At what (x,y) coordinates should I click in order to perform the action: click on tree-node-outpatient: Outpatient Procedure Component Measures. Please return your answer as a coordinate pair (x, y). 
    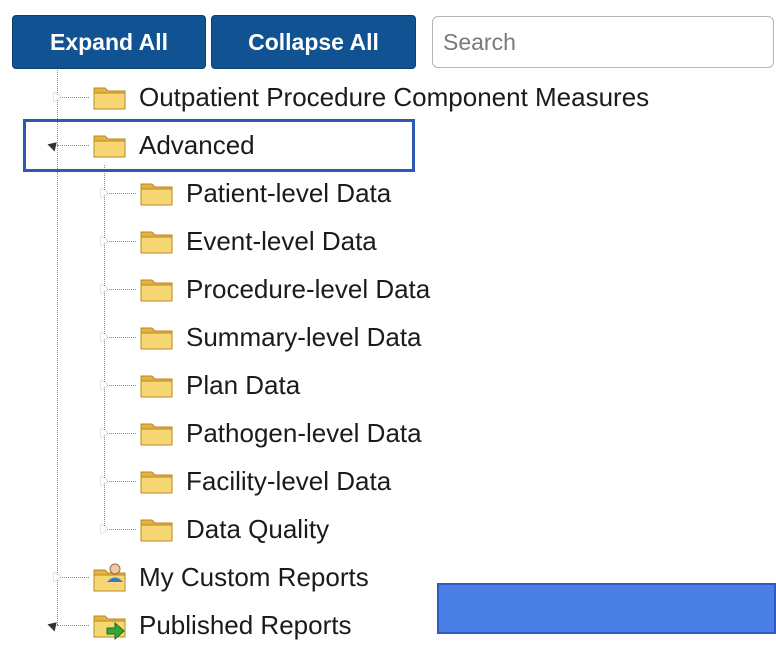
    Looking at the image, I should click on (371, 97).